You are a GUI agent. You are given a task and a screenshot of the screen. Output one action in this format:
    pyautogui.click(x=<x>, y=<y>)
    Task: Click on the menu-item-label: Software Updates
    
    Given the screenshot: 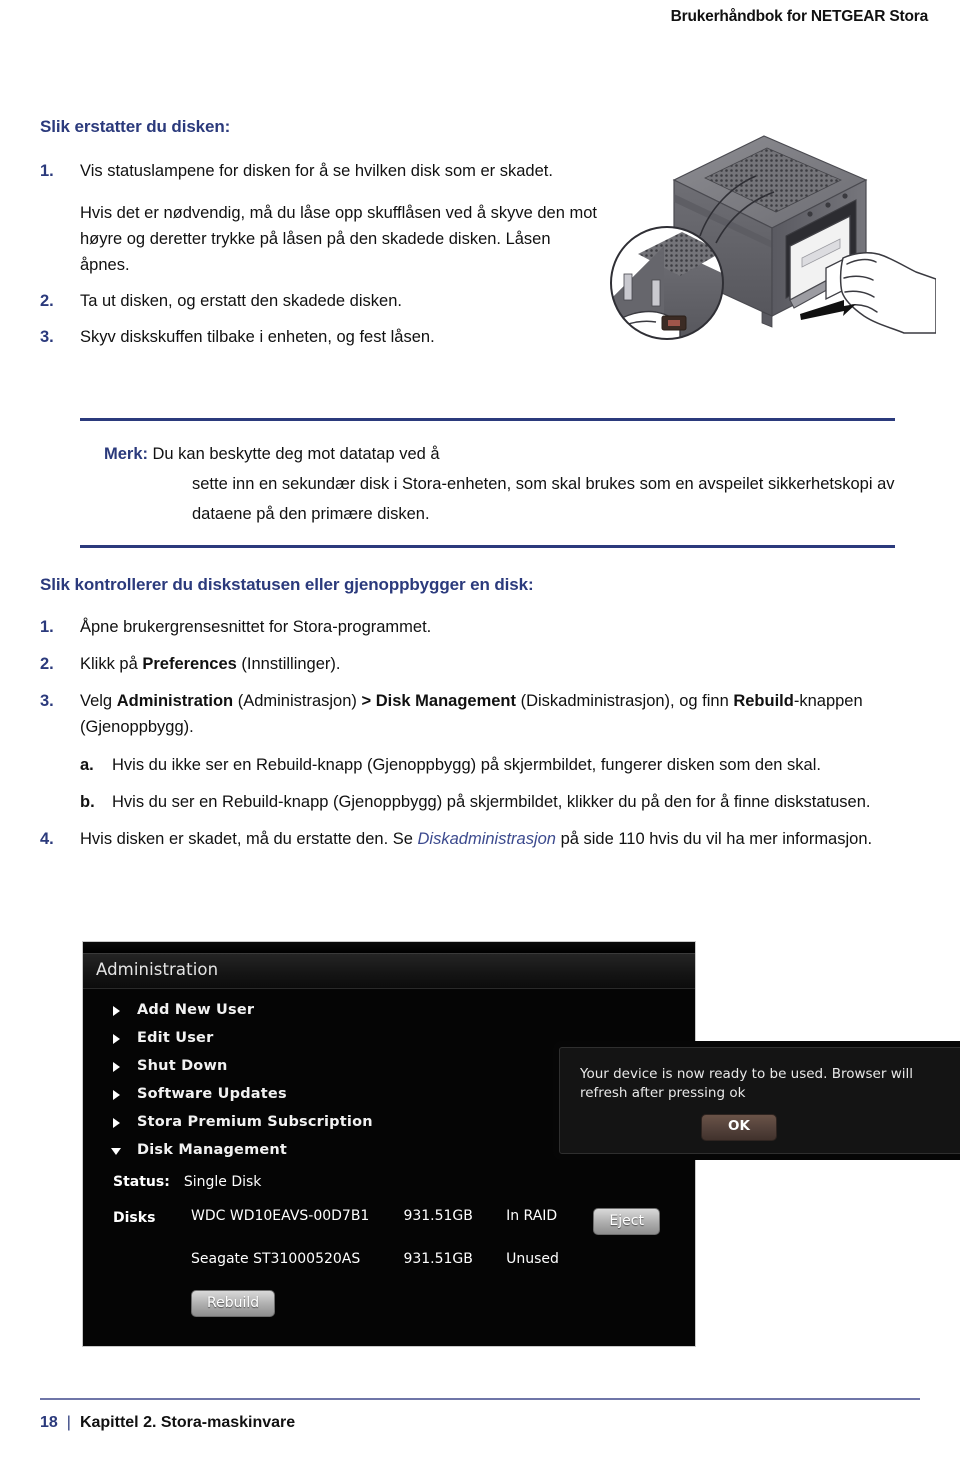 What is the action you would take?
    pyautogui.click(x=212, y=1094)
    